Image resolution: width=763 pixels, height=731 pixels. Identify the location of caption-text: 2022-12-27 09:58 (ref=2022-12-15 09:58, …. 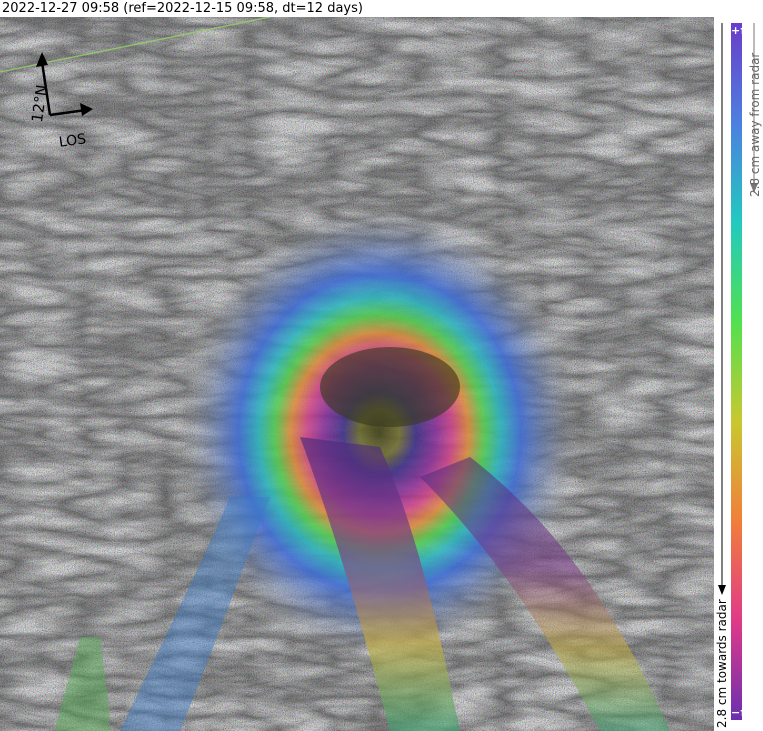
(182, 8).